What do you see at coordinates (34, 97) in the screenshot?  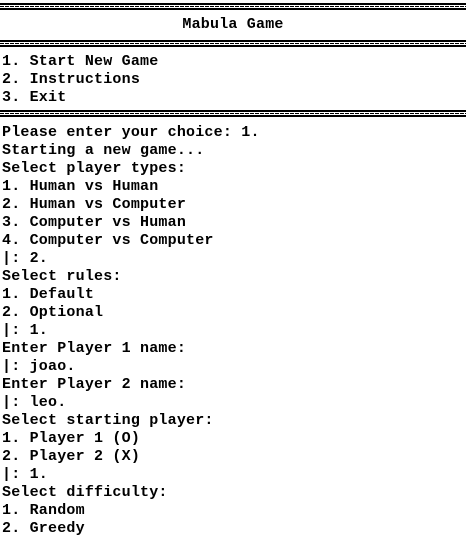 I see `menu-item-exit: 3. Exit` at bounding box center [34, 97].